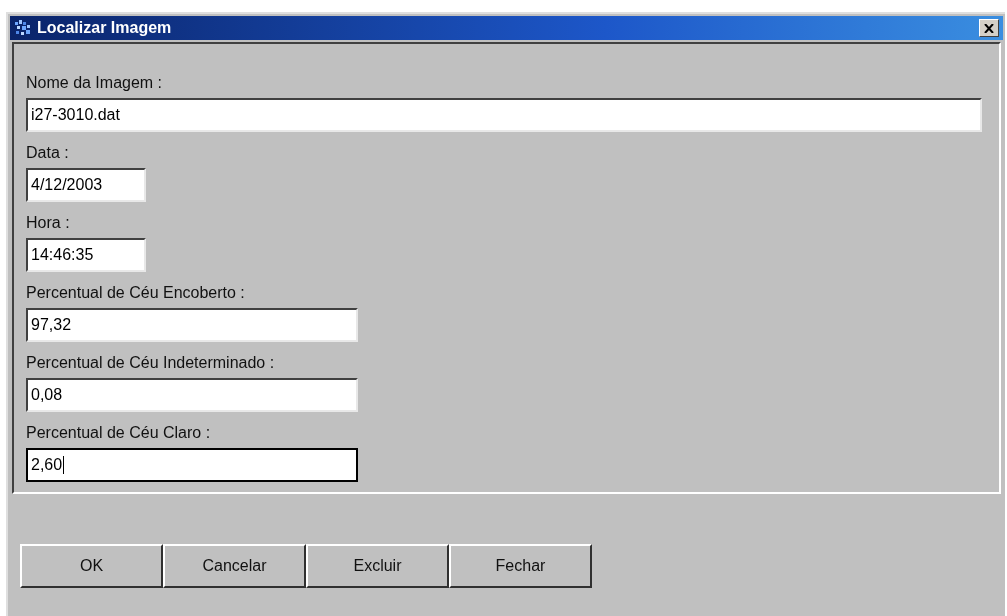  What do you see at coordinates (136, 293) in the screenshot?
I see `field-label: Percentual de Céu Encoberto :` at bounding box center [136, 293].